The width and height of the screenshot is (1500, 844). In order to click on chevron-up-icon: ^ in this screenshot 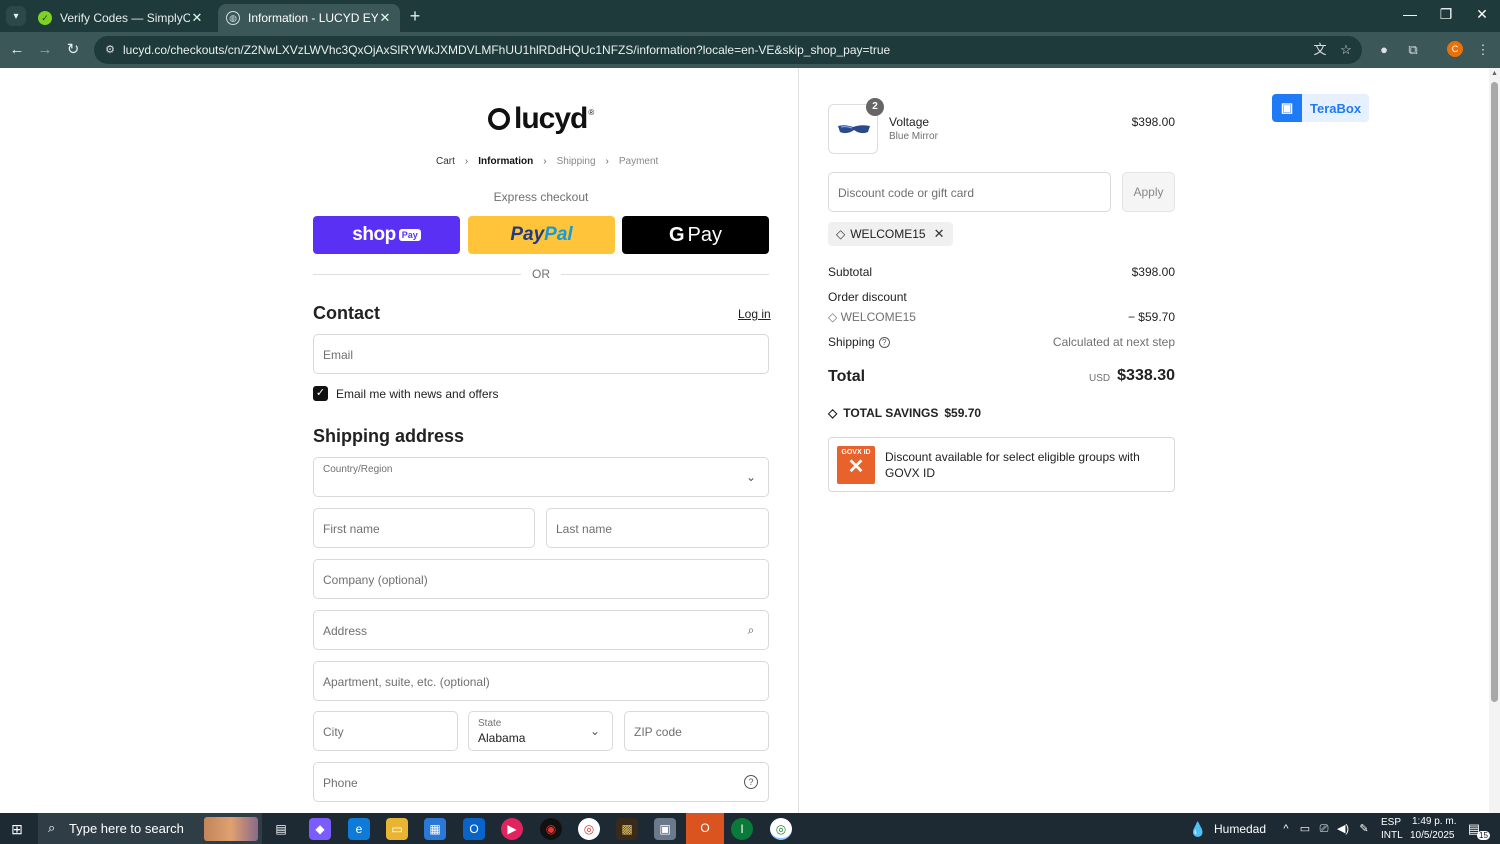, I will do `click(1286, 829)`.